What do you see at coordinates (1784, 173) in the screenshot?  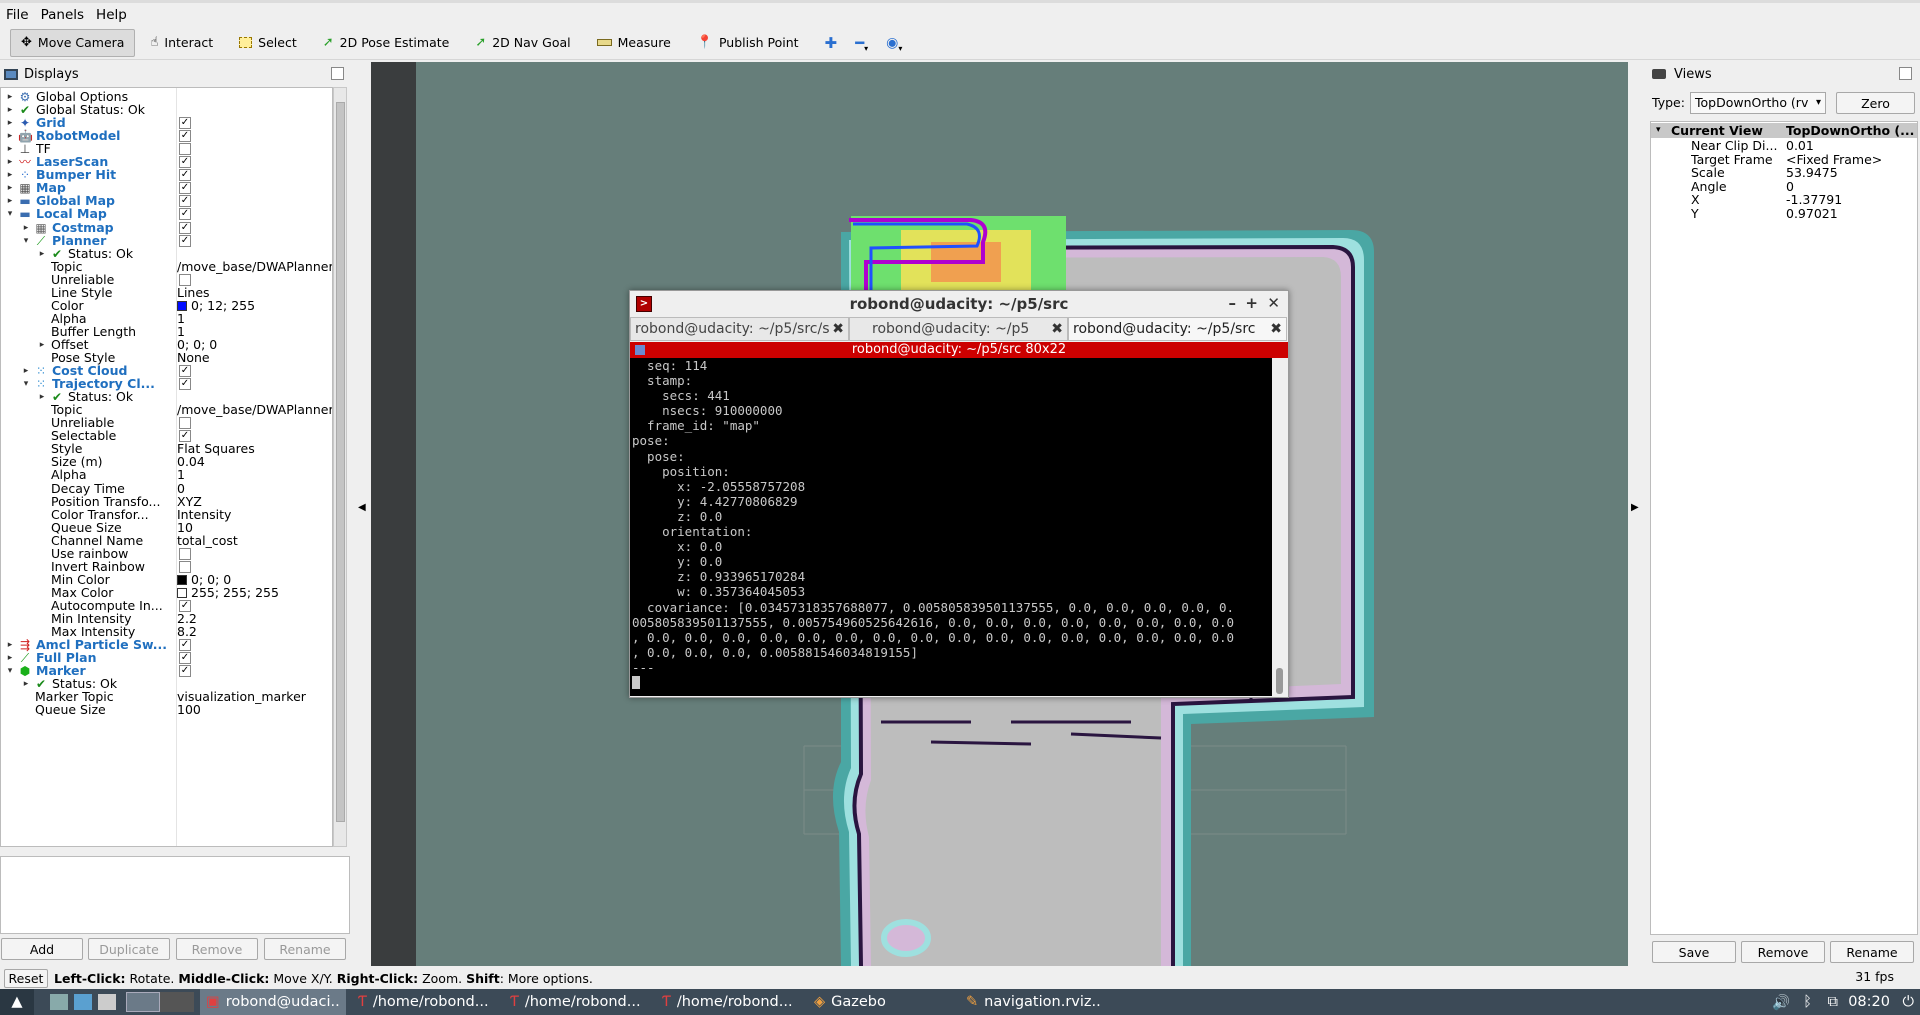 I see `view-prop-row: Scale 53.9475` at bounding box center [1784, 173].